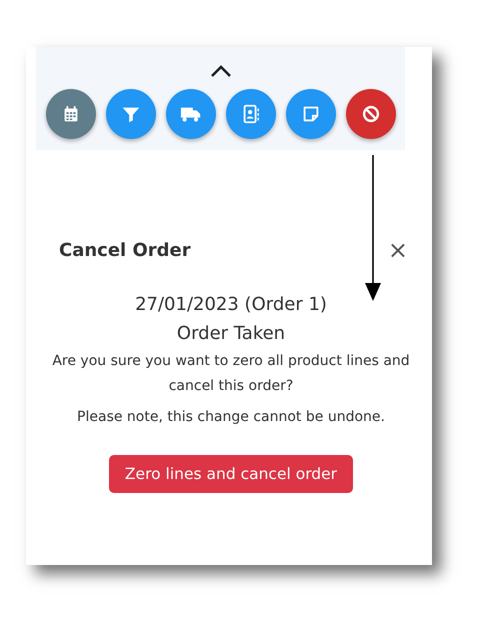 Image resolution: width=495 pixels, height=621 pixels. What do you see at coordinates (221, 71) in the screenshot?
I see `chevron-up-icon` at bounding box center [221, 71].